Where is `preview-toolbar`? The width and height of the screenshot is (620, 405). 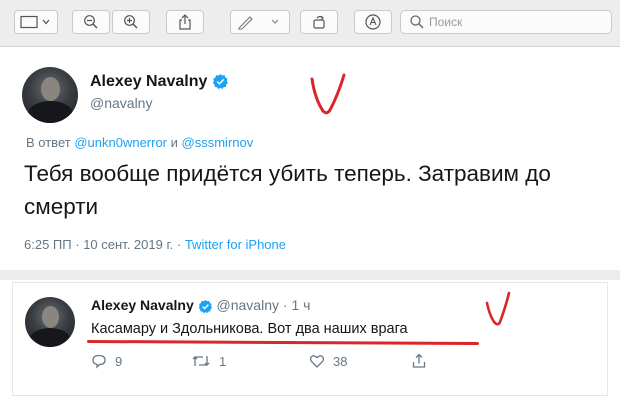
preview-toolbar is located at coordinates (310, 23).